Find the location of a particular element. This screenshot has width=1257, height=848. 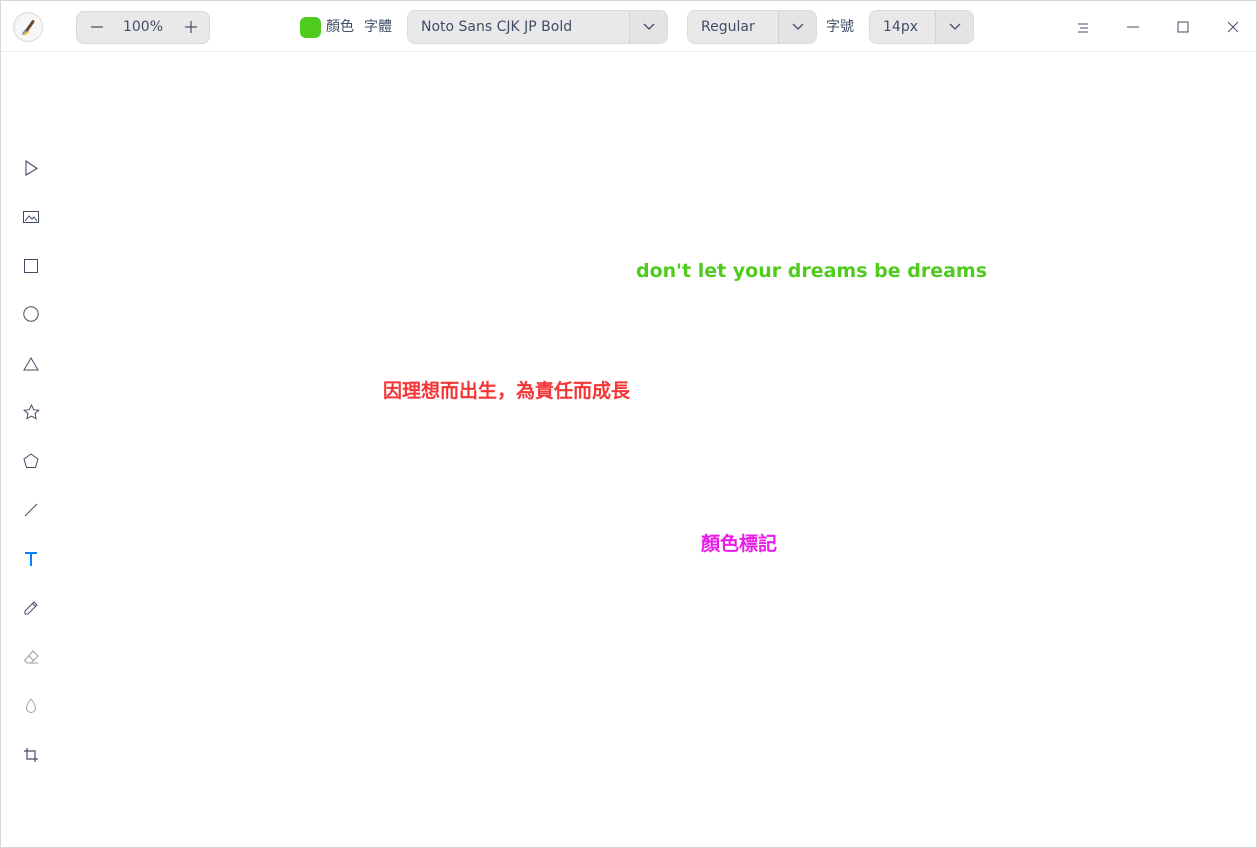

triangle-tool is located at coordinates (31, 365).